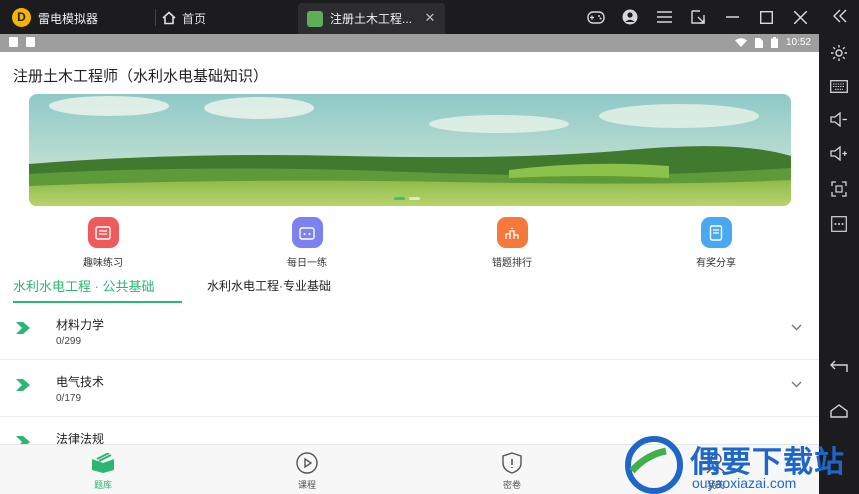  I want to click on quick-action-daily: 每日一练, so click(307, 243).